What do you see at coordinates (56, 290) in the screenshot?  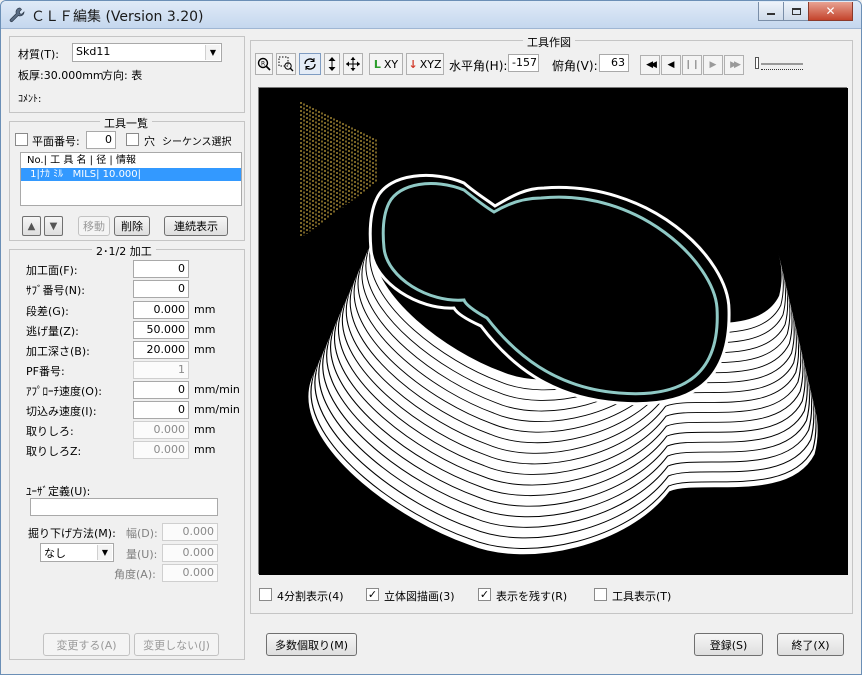 I see `machining-label: ｻﾌﾞ番号(N):` at bounding box center [56, 290].